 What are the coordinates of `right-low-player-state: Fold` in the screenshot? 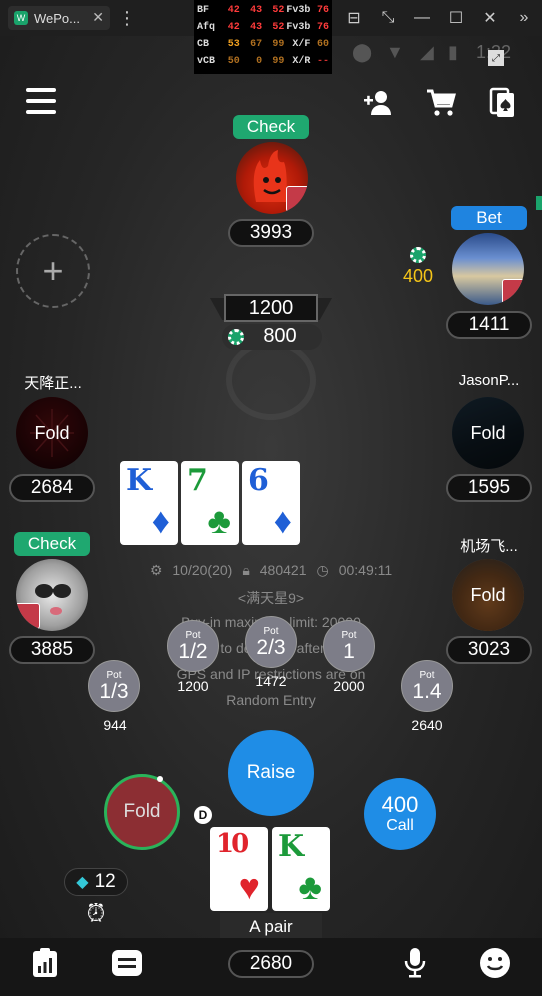 It's located at (488, 595).